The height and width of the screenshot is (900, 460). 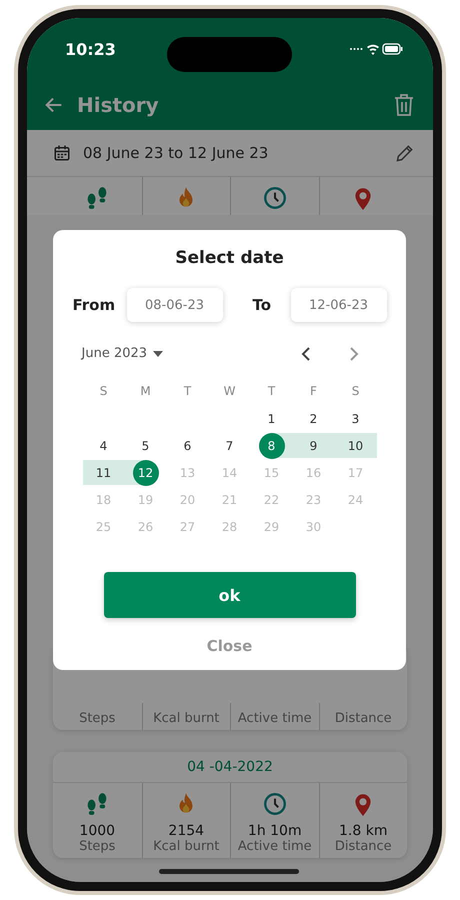 I want to click on stat-value: 1h 10m, so click(x=275, y=831).